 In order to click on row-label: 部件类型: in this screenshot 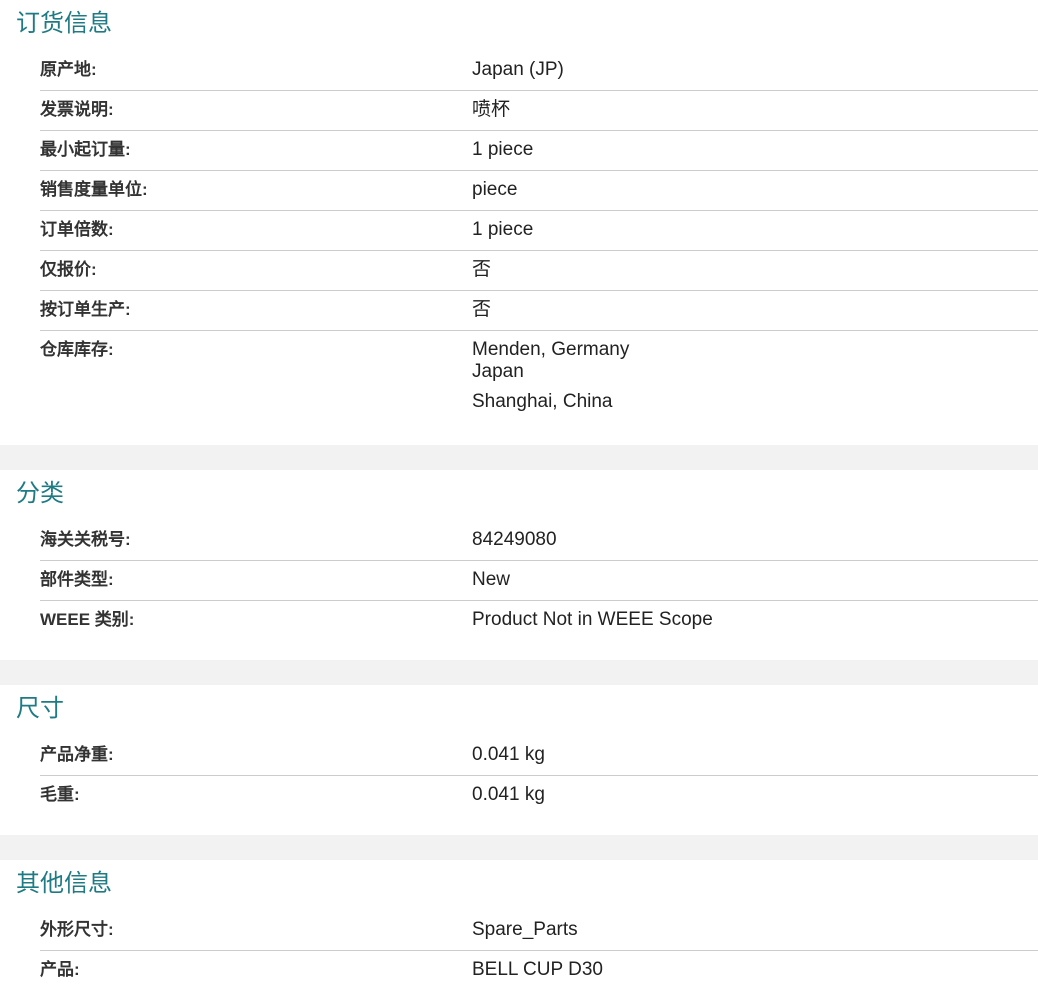, I will do `click(77, 579)`.